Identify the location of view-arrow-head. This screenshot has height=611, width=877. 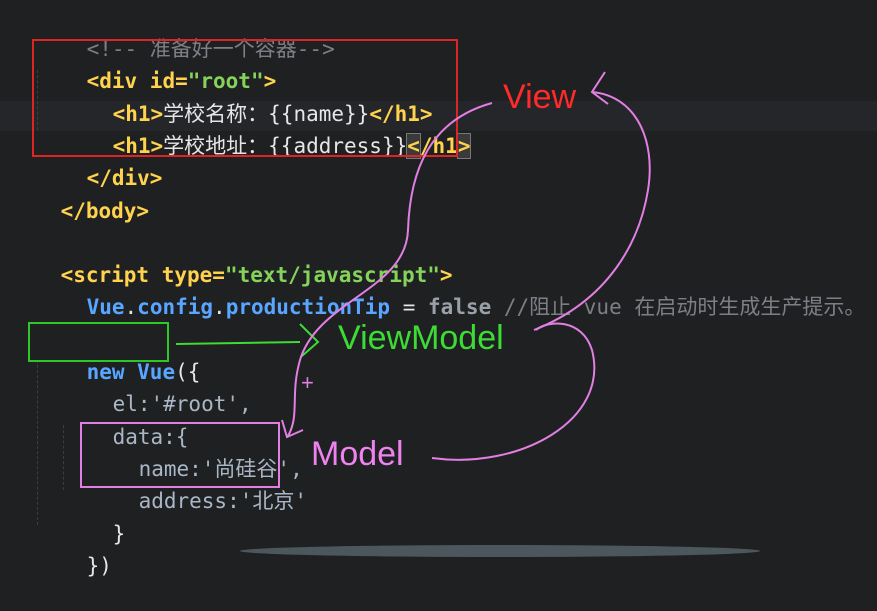
(599, 88).